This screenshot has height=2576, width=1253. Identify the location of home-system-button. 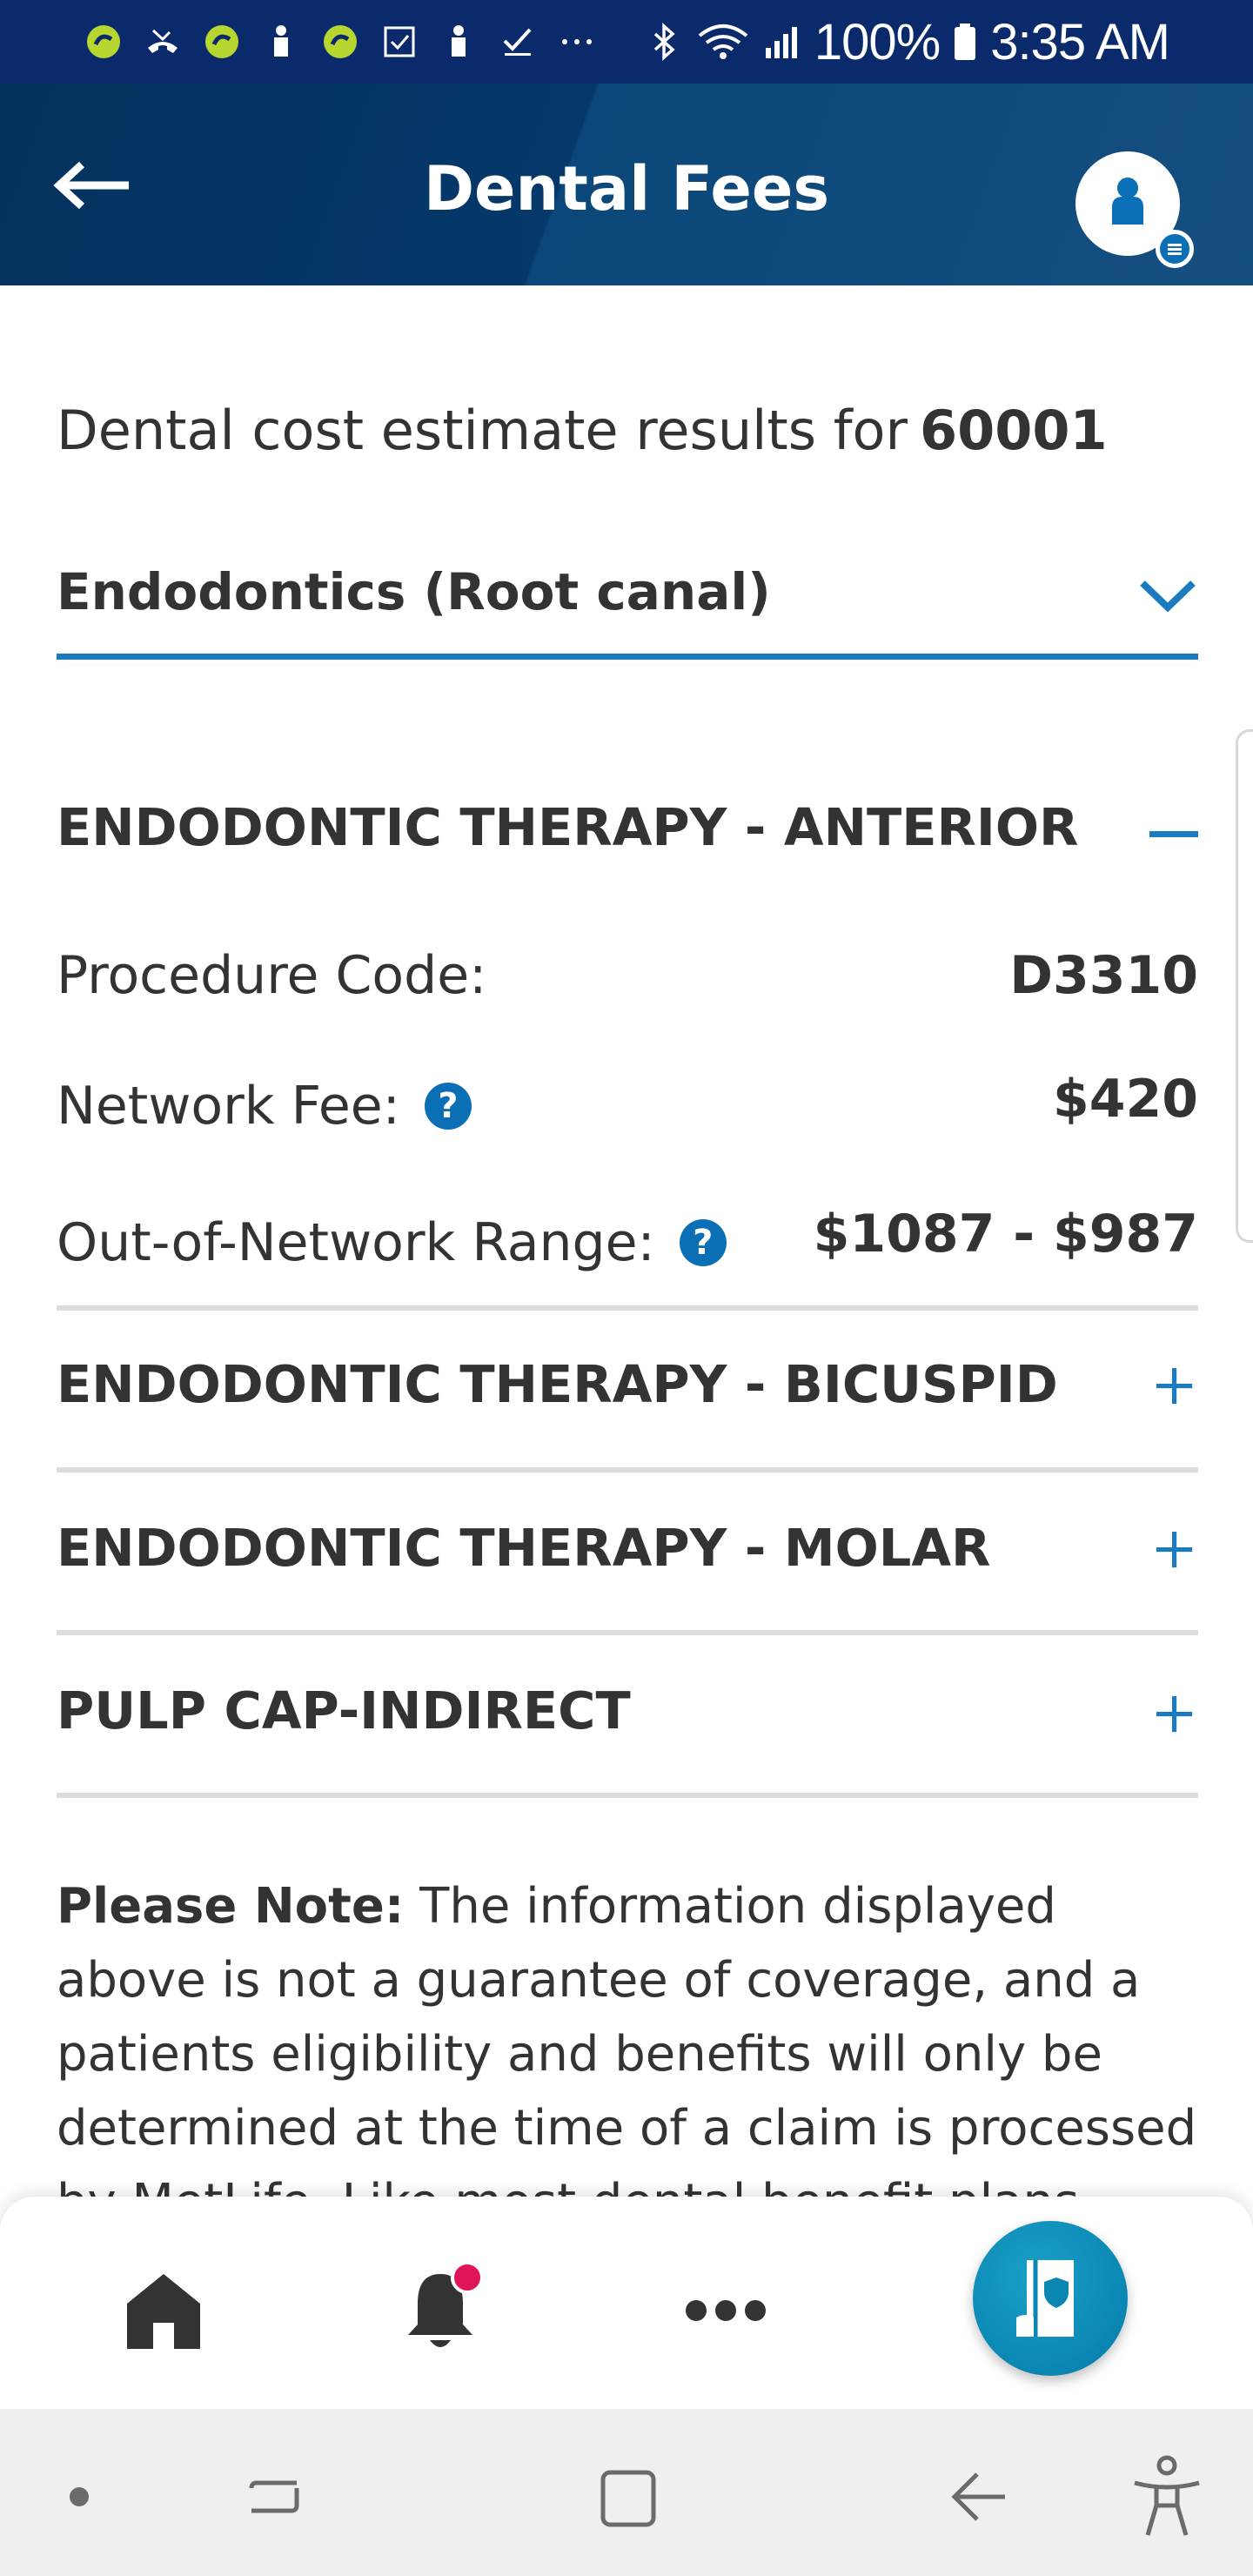
(627, 2497).